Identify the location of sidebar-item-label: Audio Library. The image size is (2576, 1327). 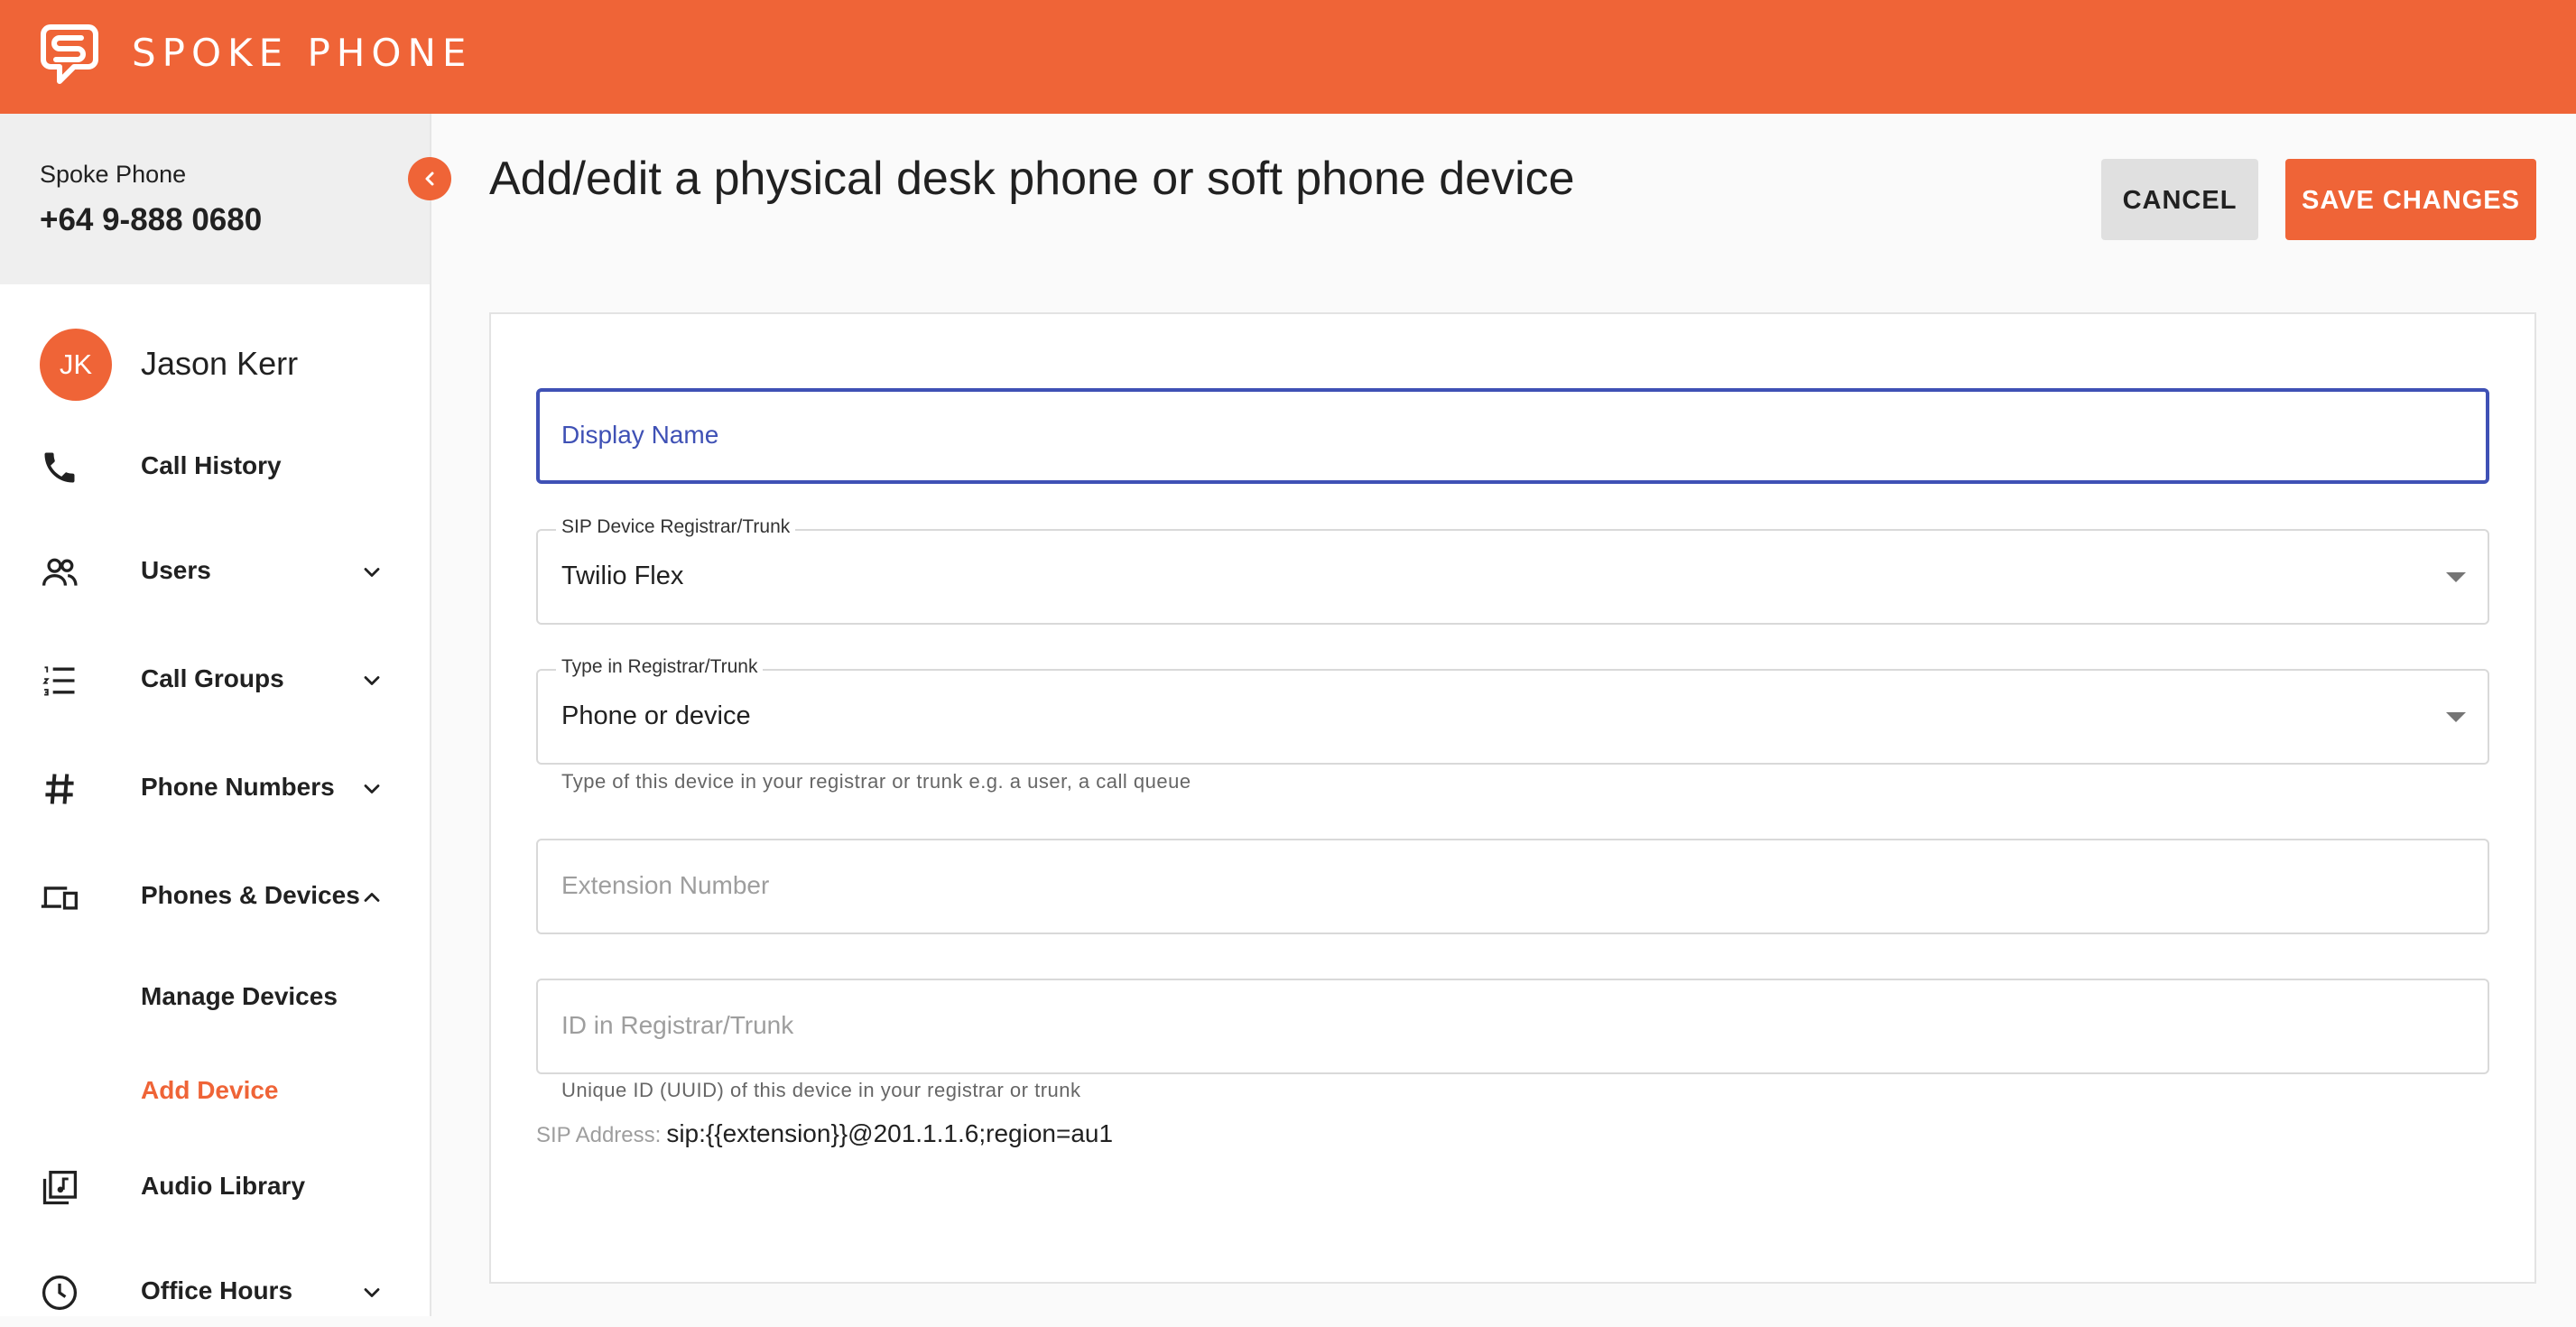
(224, 1186).